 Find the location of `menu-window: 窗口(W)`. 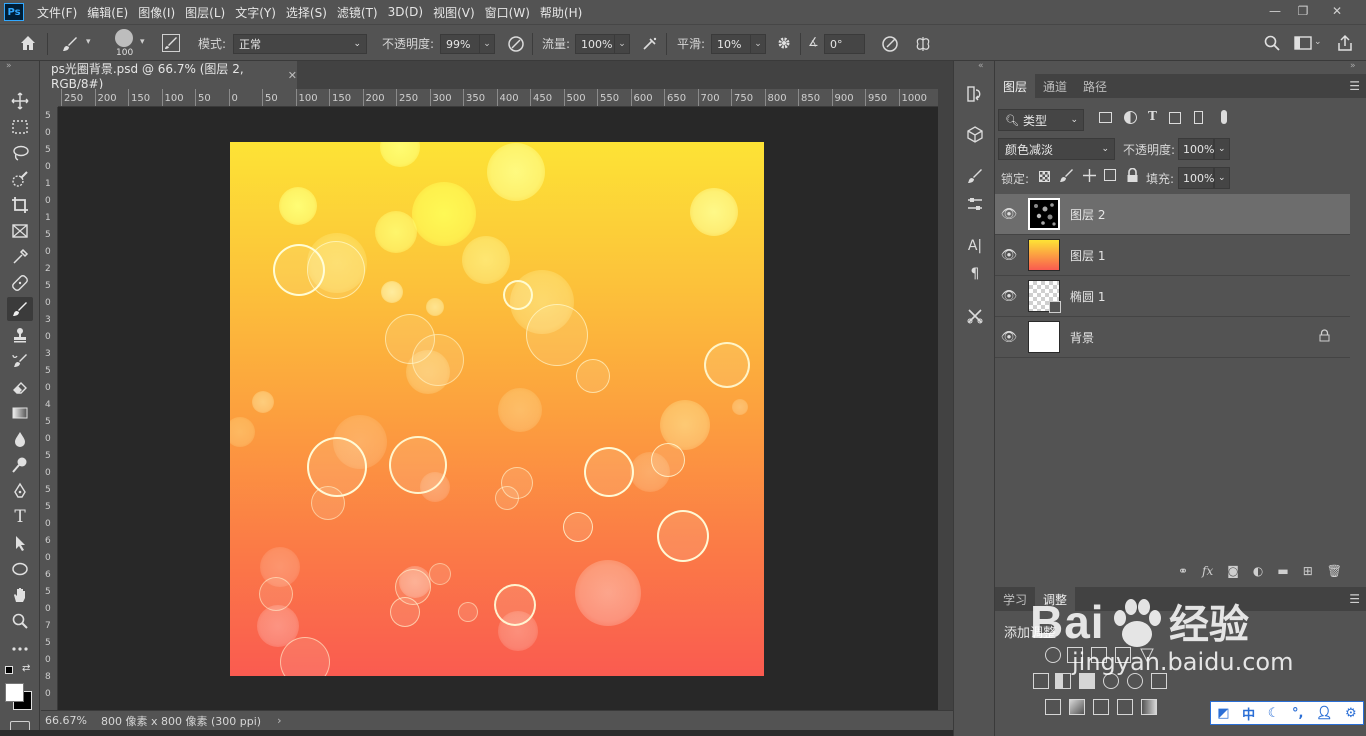

menu-window: 窗口(W) is located at coordinates (507, 12).